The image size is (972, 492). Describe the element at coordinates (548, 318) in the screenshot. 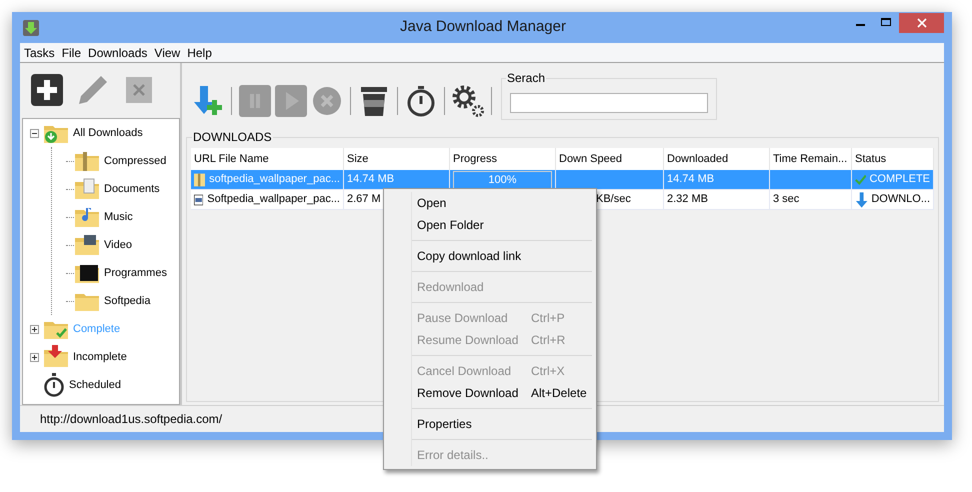

I see `shortcut-text: Ctrl+P` at that location.